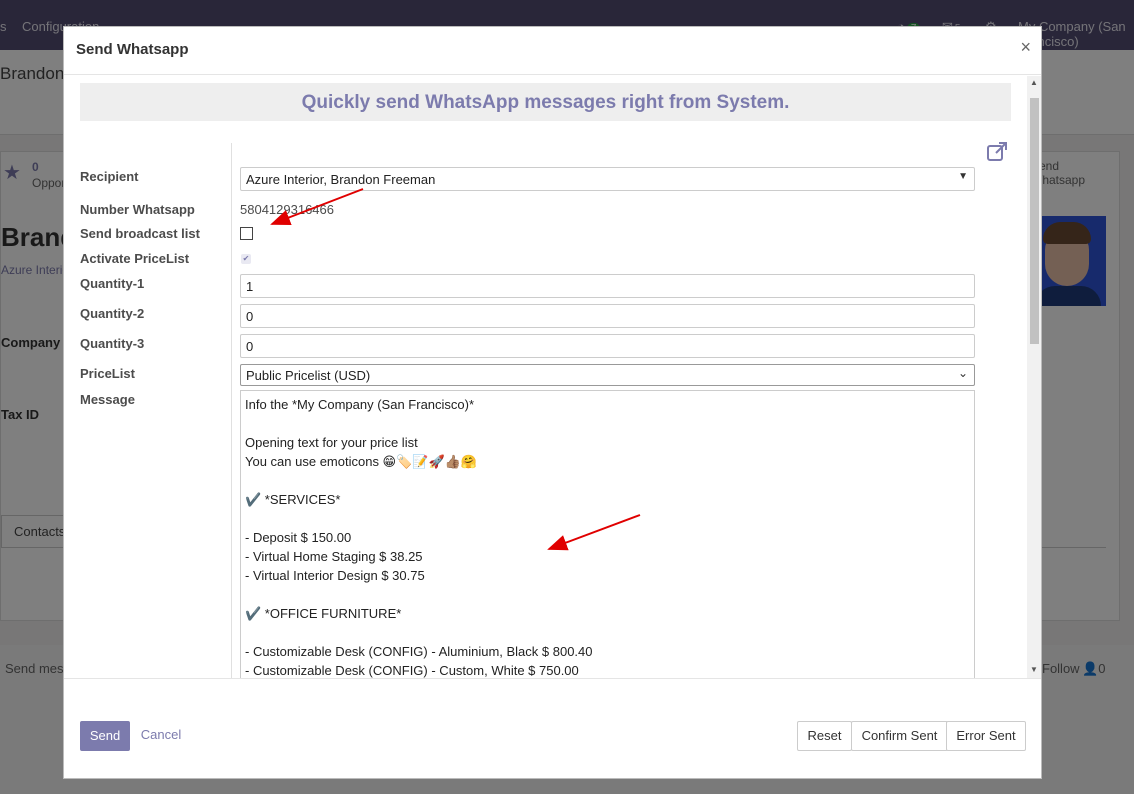 The width and height of the screenshot is (1134, 794). What do you see at coordinates (455, 369) in the screenshot?
I see `annotation-arrows` at bounding box center [455, 369].